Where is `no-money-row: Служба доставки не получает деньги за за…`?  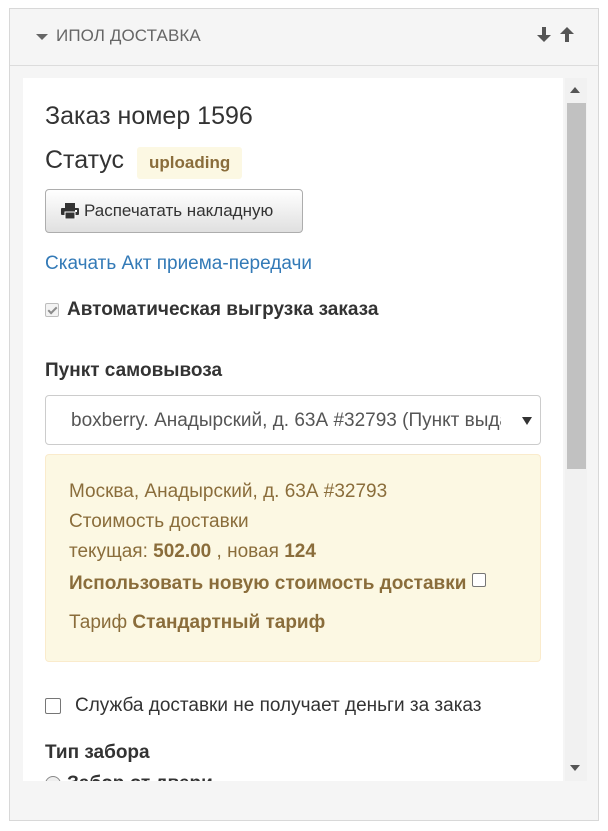
no-money-row: Служба доставки не получает деньги за за… is located at coordinates (263, 706).